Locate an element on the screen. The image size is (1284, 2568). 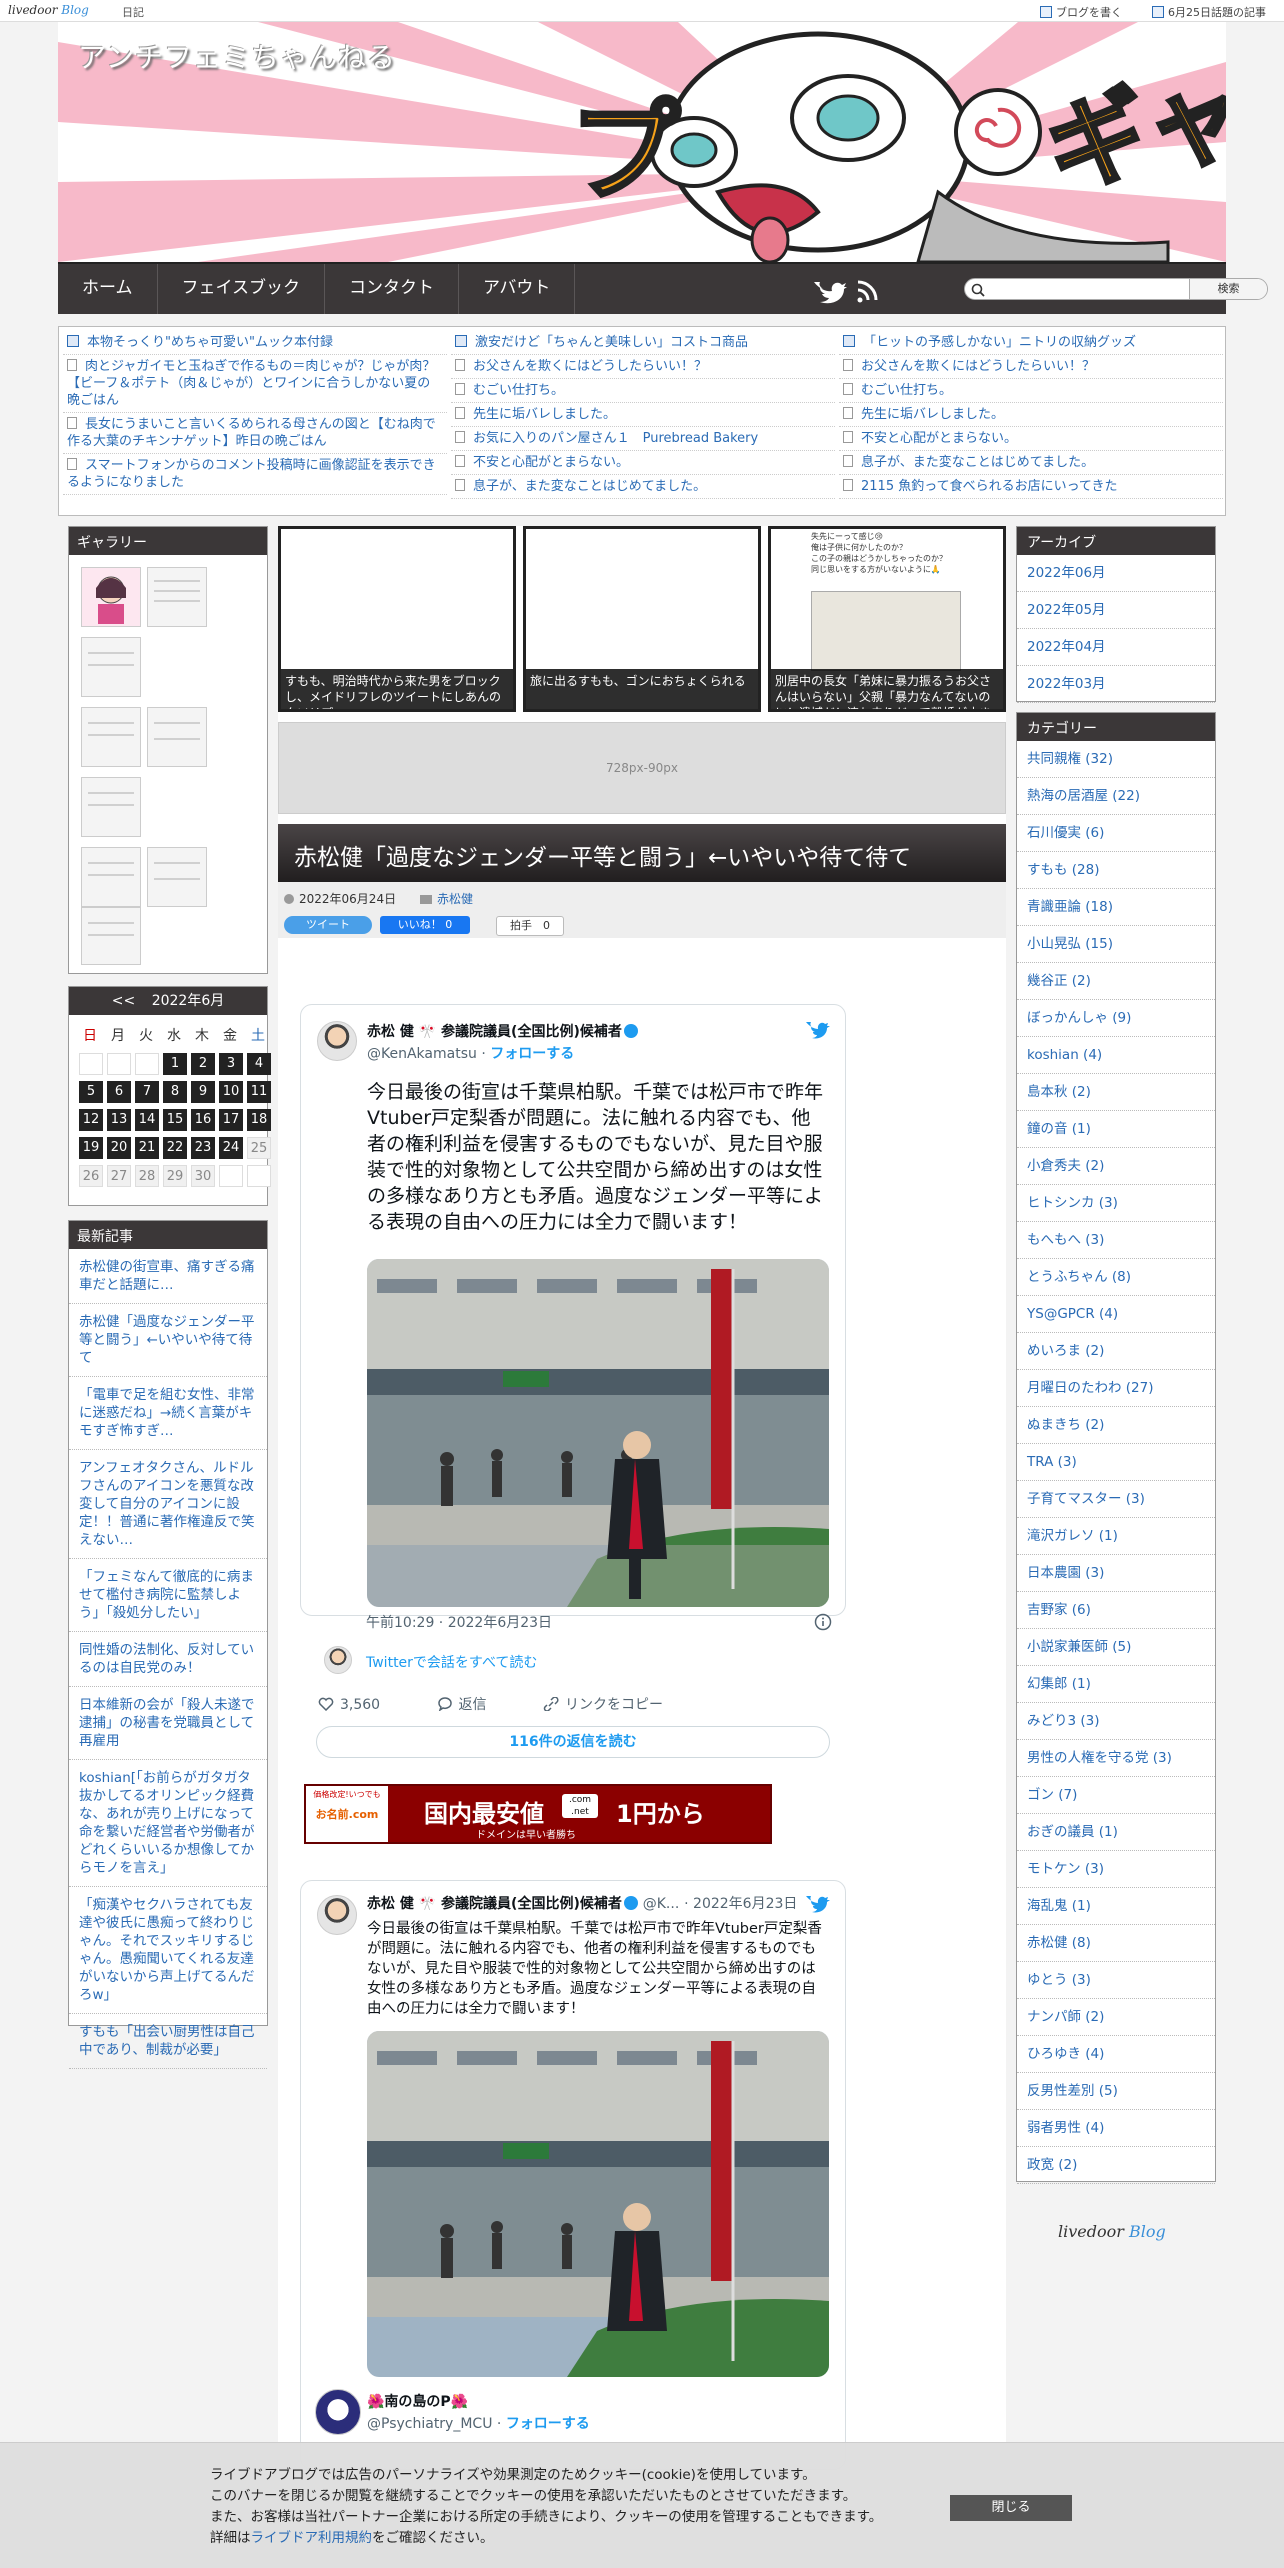
category-link: 滝沢ガレソ (1) is located at coordinates (1116, 1536).